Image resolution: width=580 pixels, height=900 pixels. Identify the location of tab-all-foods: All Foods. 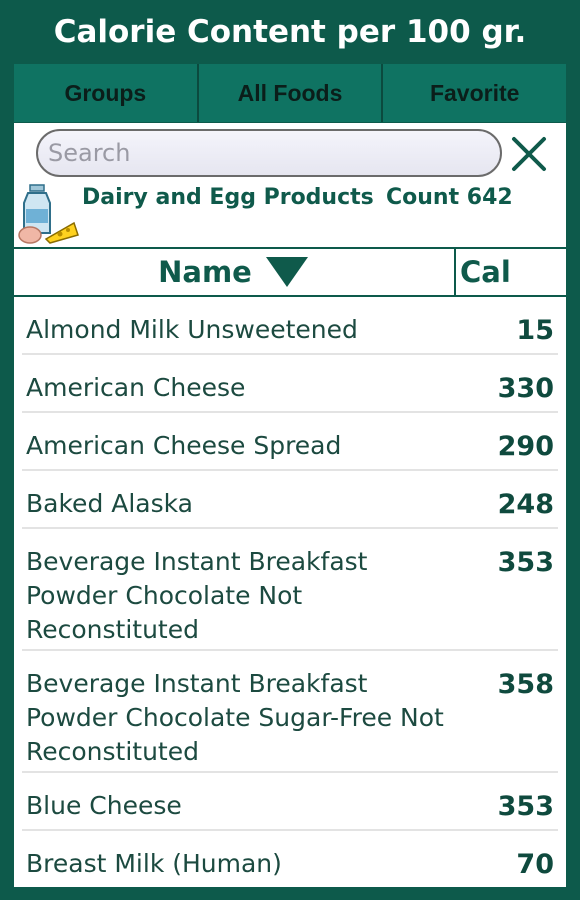
(289, 93).